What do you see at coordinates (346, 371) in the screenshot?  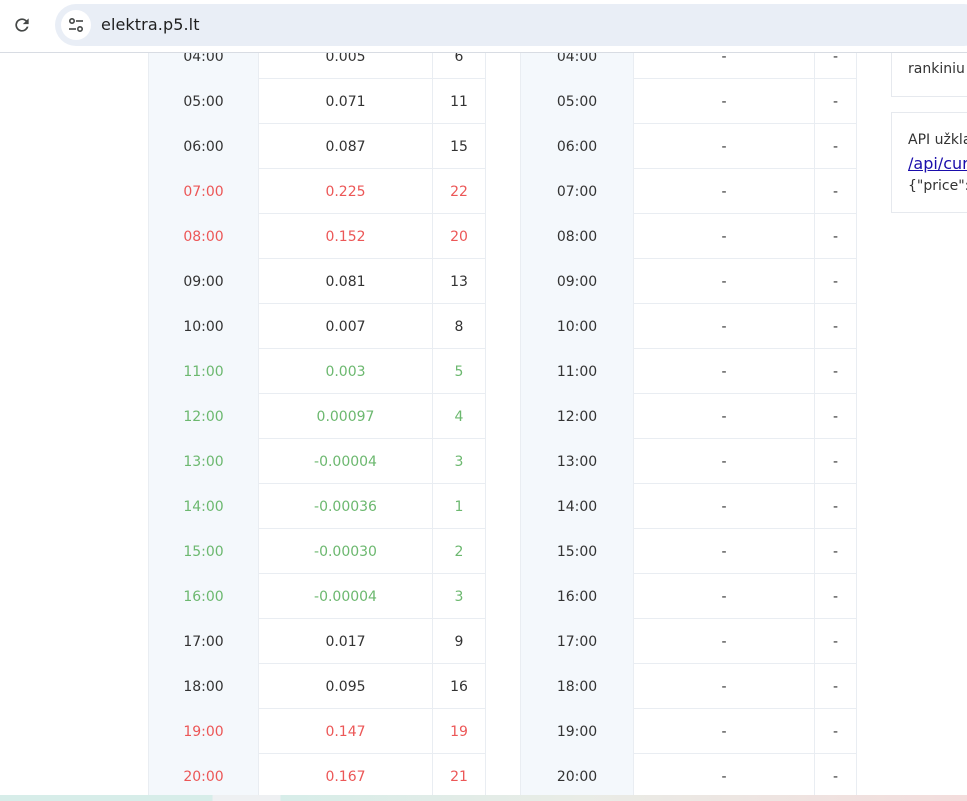 I see `price-cell: 0.003` at bounding box center [346, 371].